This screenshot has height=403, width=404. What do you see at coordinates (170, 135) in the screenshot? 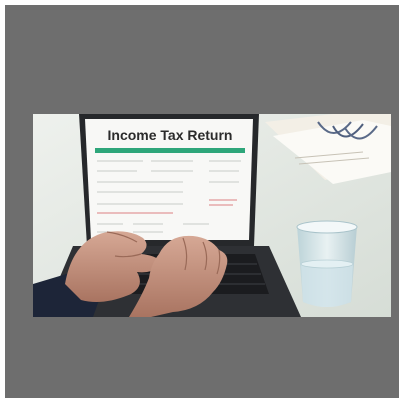
I see `screen-title: Income Tax Return` at bounding box center [170, 135].